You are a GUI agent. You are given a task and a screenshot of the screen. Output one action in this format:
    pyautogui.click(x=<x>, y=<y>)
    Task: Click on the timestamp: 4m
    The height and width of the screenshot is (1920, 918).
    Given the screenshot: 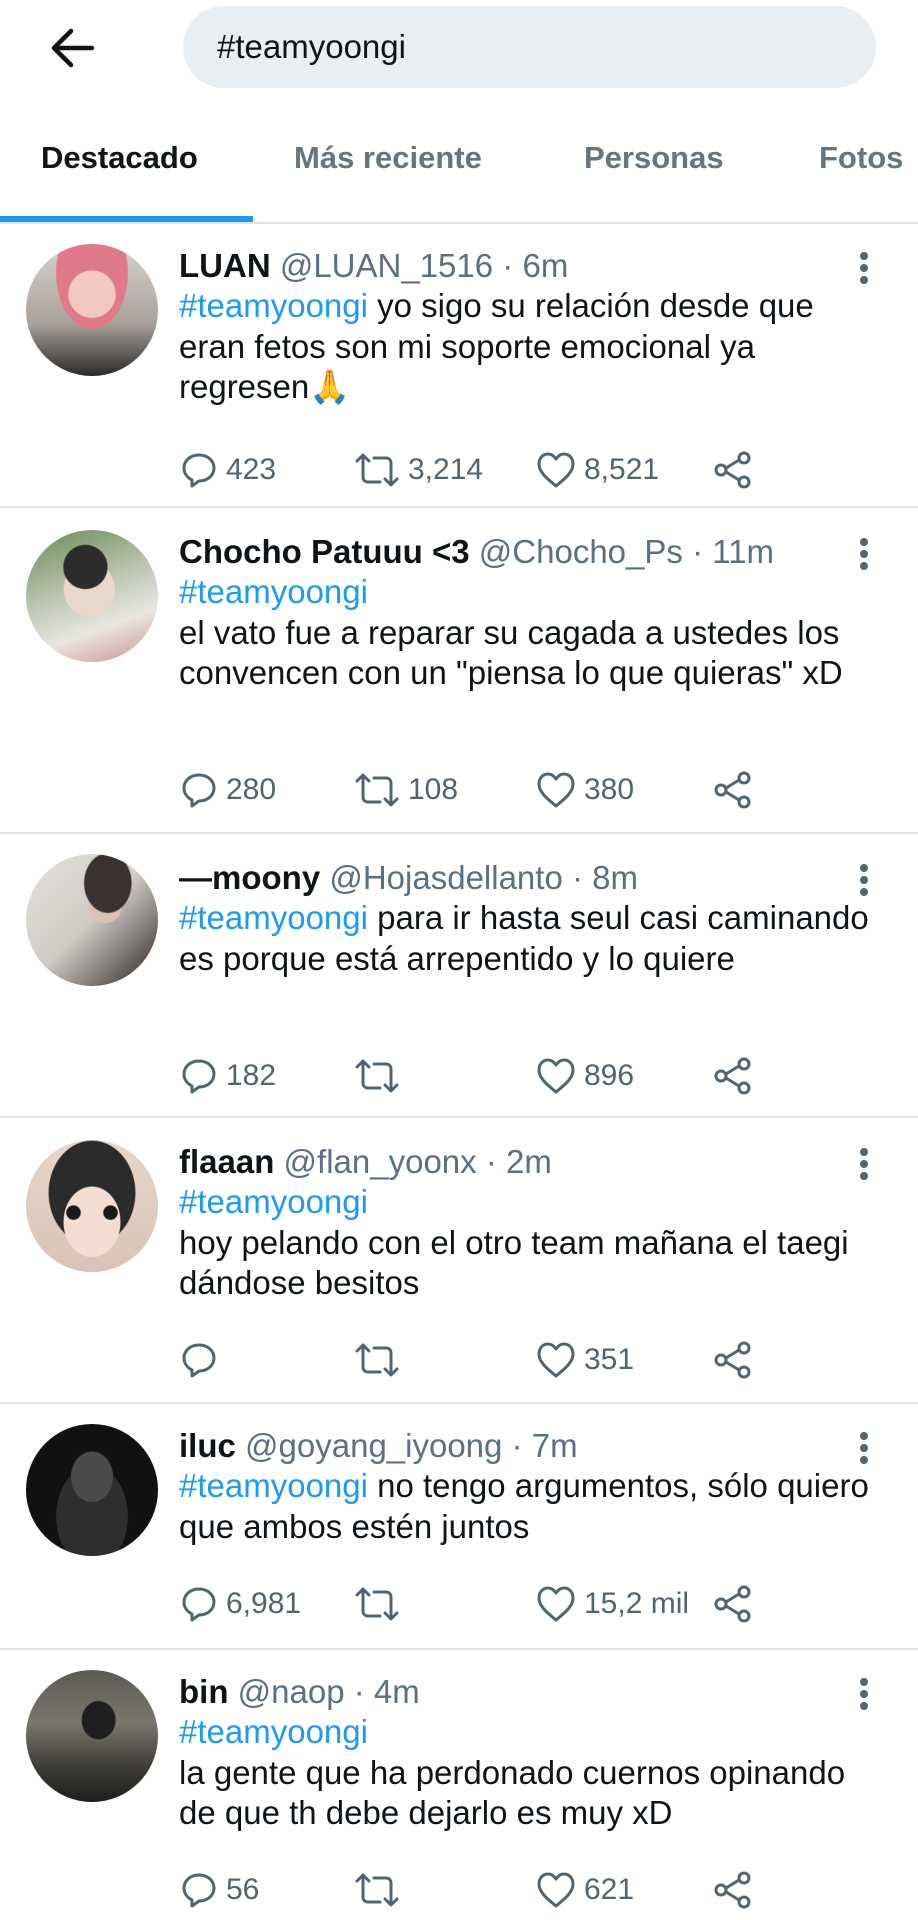 What is the action you would take?
    pyautogui.click(x=397, y=1691)
    